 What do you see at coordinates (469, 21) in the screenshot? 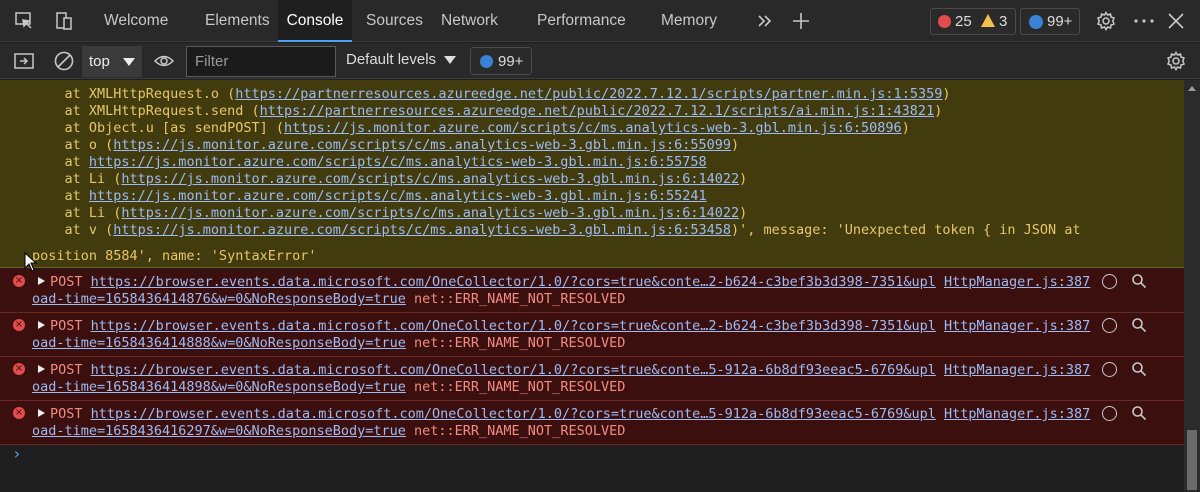
I see `tab-network: Network` at bounding box center [469, 21].